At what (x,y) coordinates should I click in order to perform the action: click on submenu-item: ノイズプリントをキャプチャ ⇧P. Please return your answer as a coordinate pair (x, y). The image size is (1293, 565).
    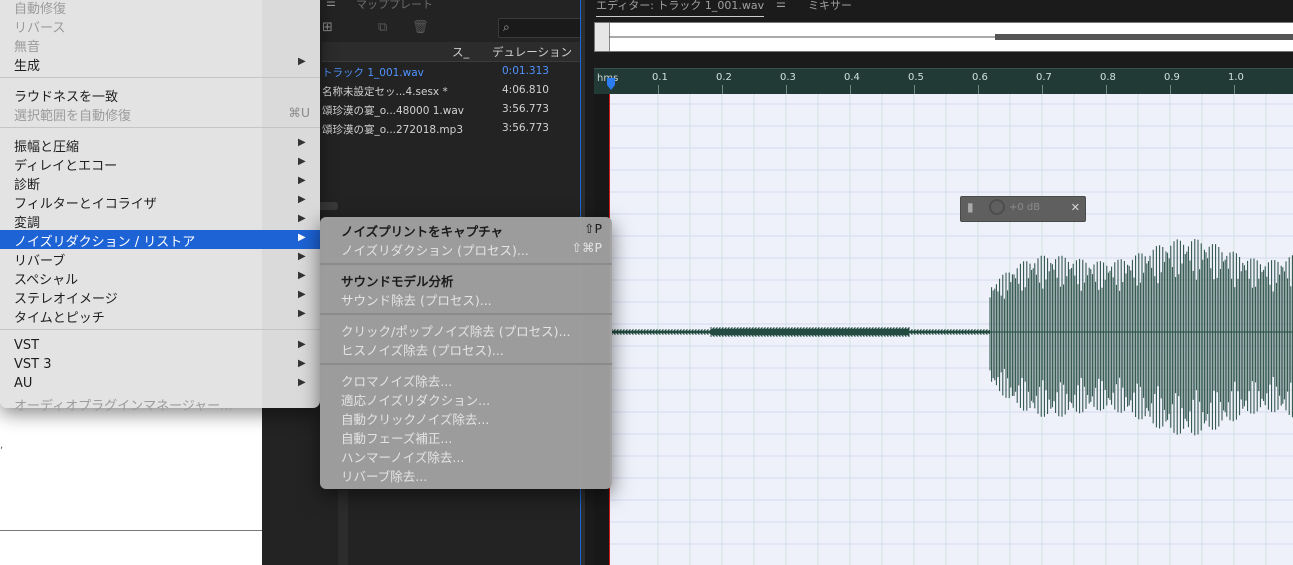
    Looking at the image, I should click on (466, 229).